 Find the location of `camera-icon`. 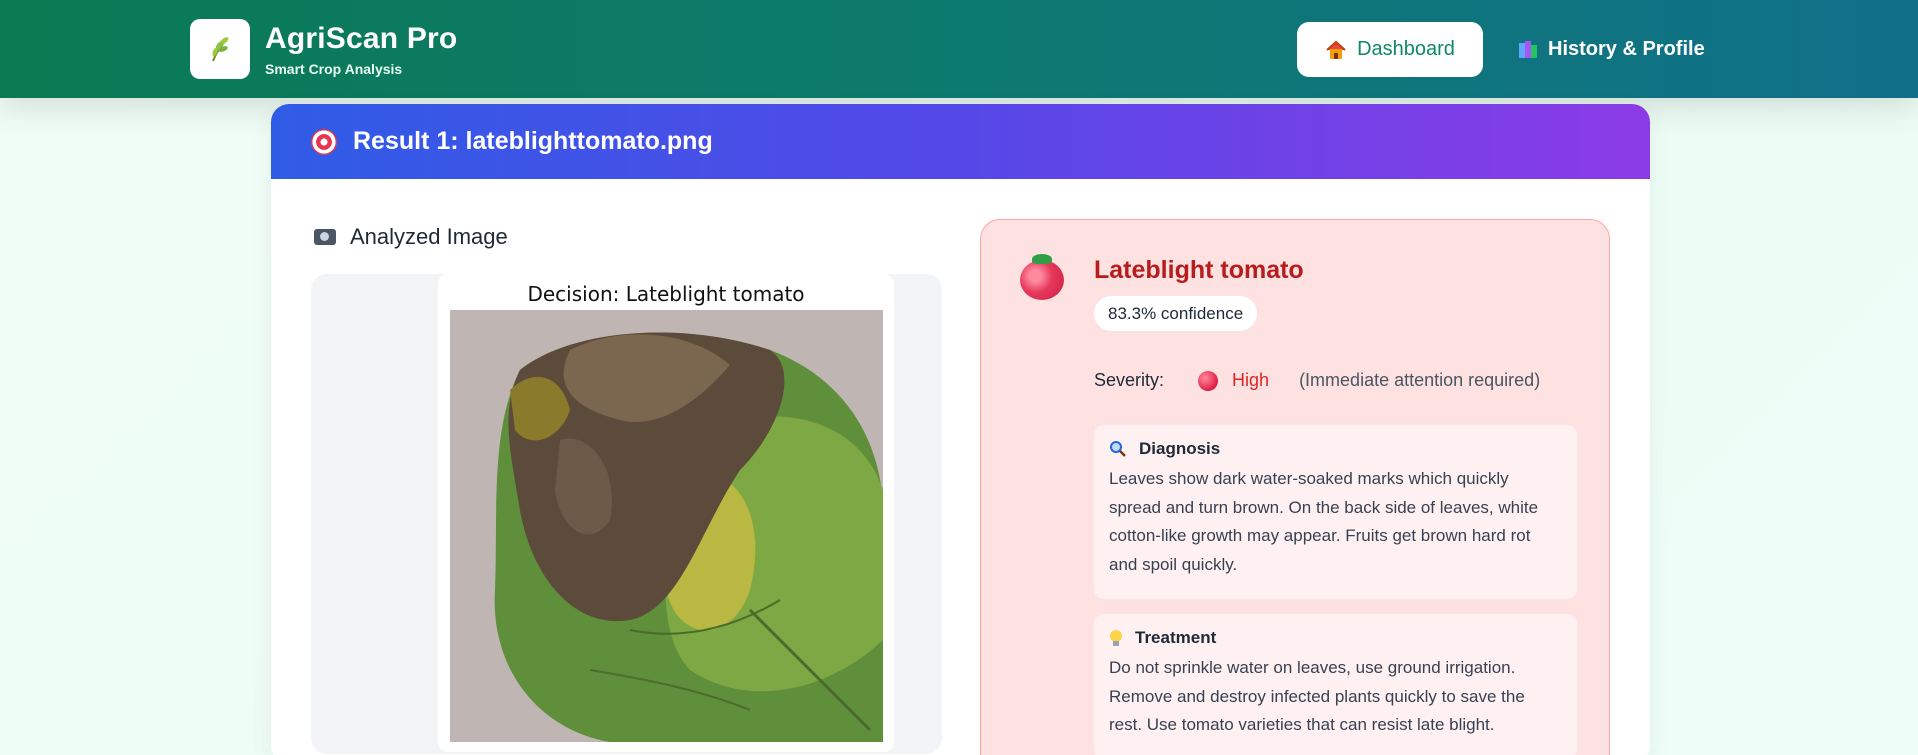

camera-icon is located at coordinates (325, 237).